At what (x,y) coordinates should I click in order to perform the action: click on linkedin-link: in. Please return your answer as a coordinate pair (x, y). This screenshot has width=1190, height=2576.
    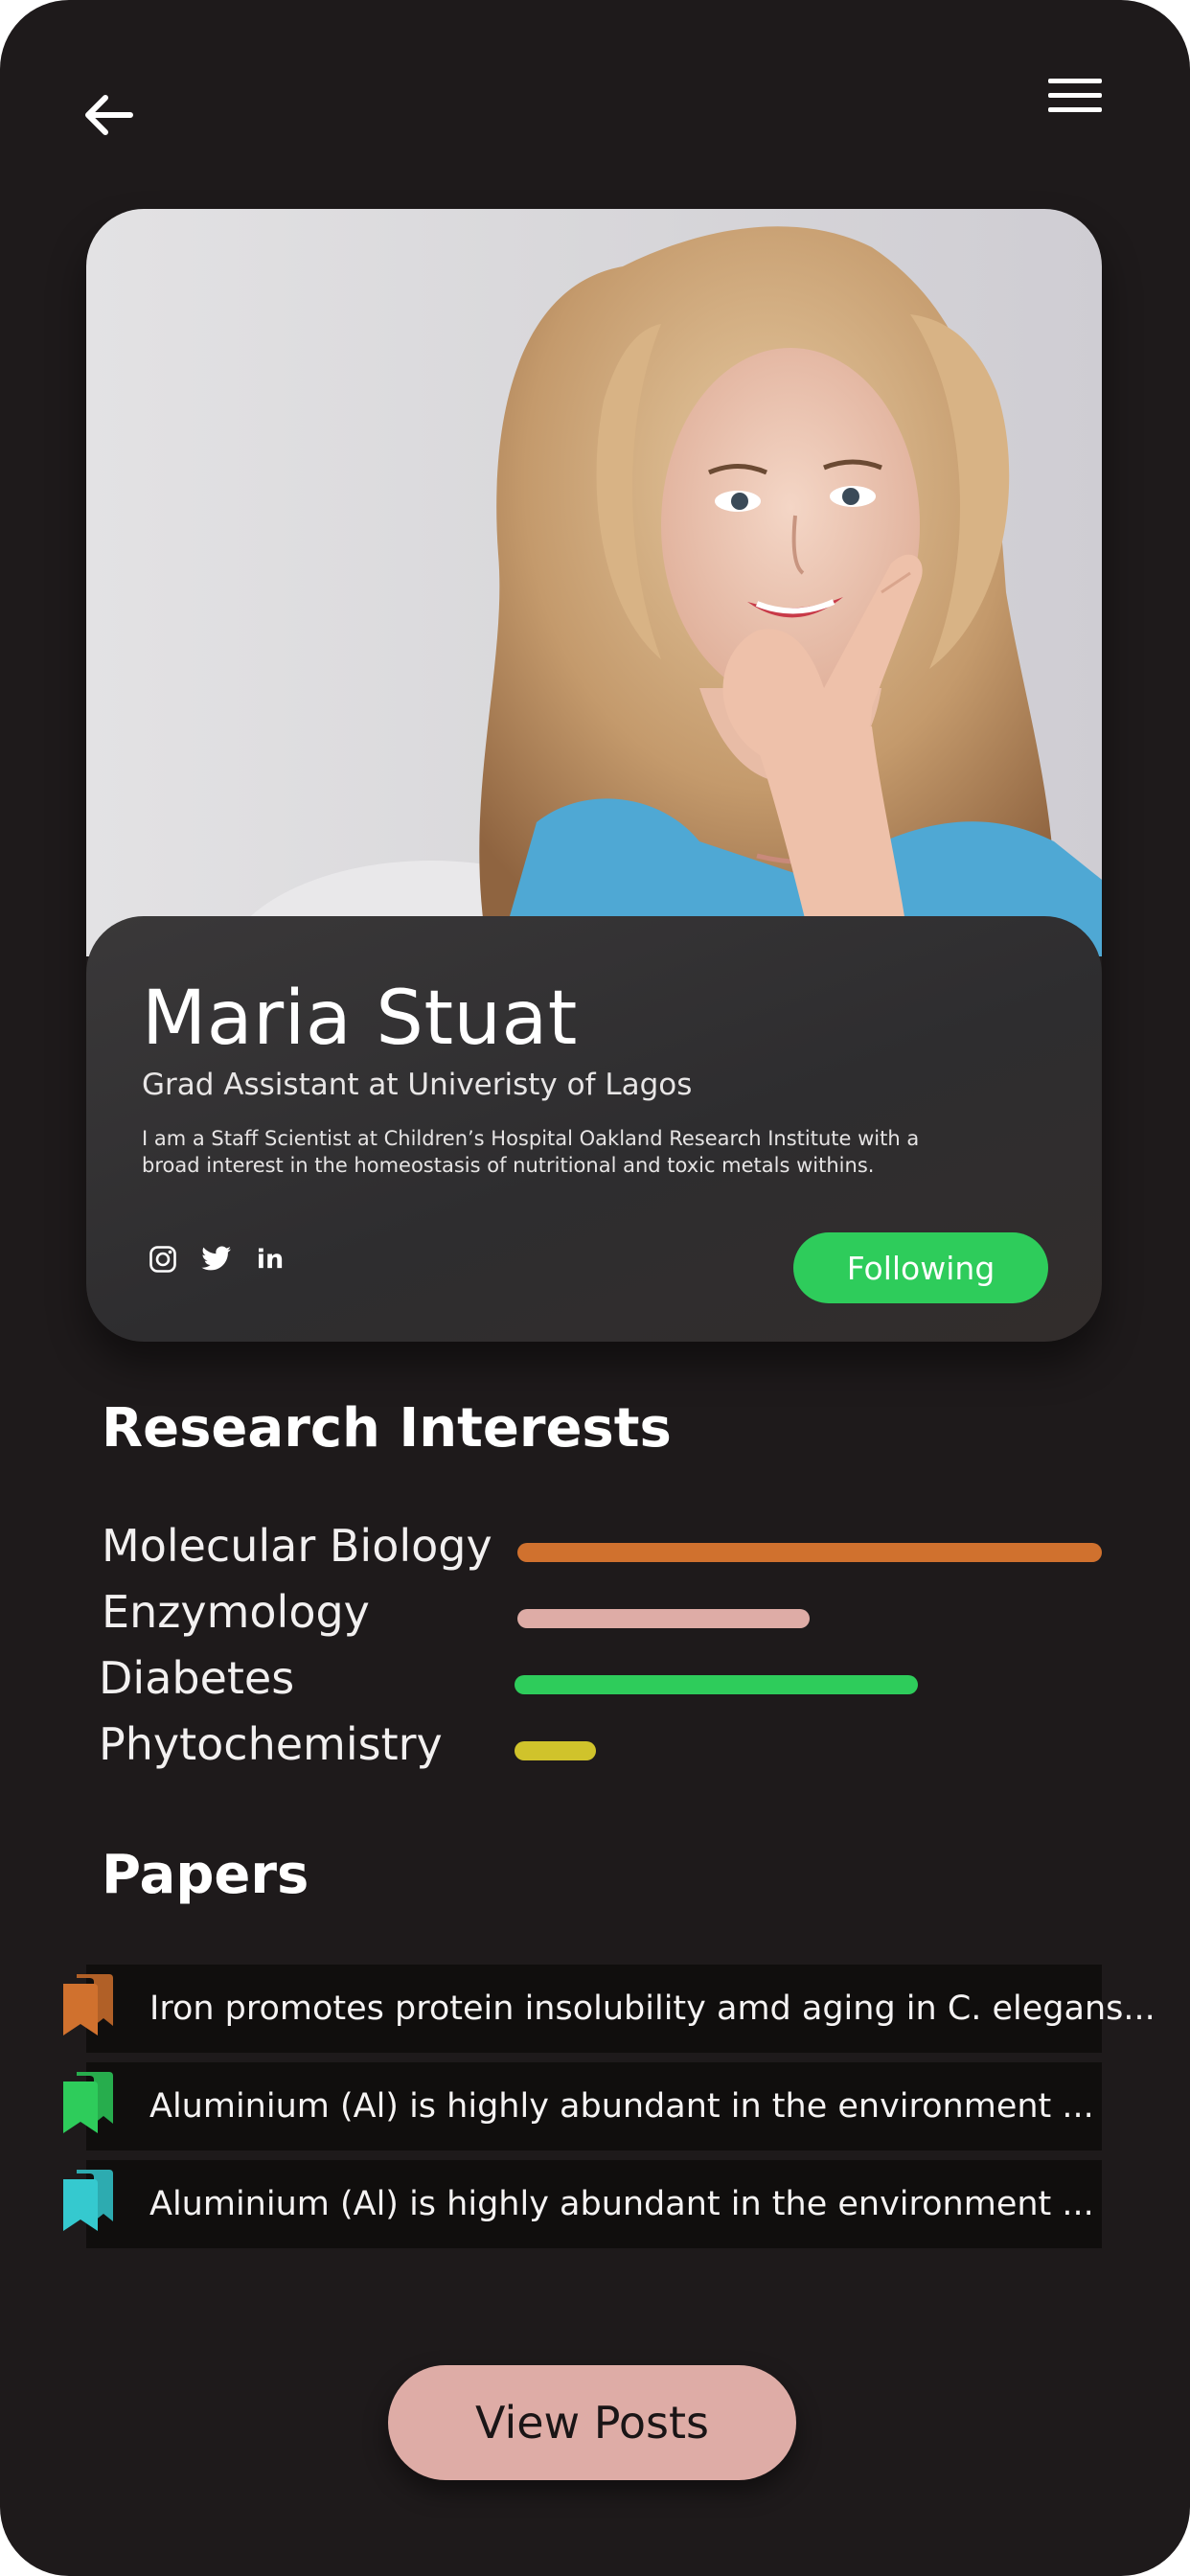
    Looking at the image, I should click on (270, 1259).